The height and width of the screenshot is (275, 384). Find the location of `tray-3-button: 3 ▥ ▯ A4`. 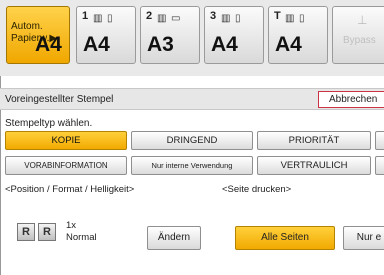

tray-3-button: 3 ▥ ▯ A4 is located at coordinates (234, 35).